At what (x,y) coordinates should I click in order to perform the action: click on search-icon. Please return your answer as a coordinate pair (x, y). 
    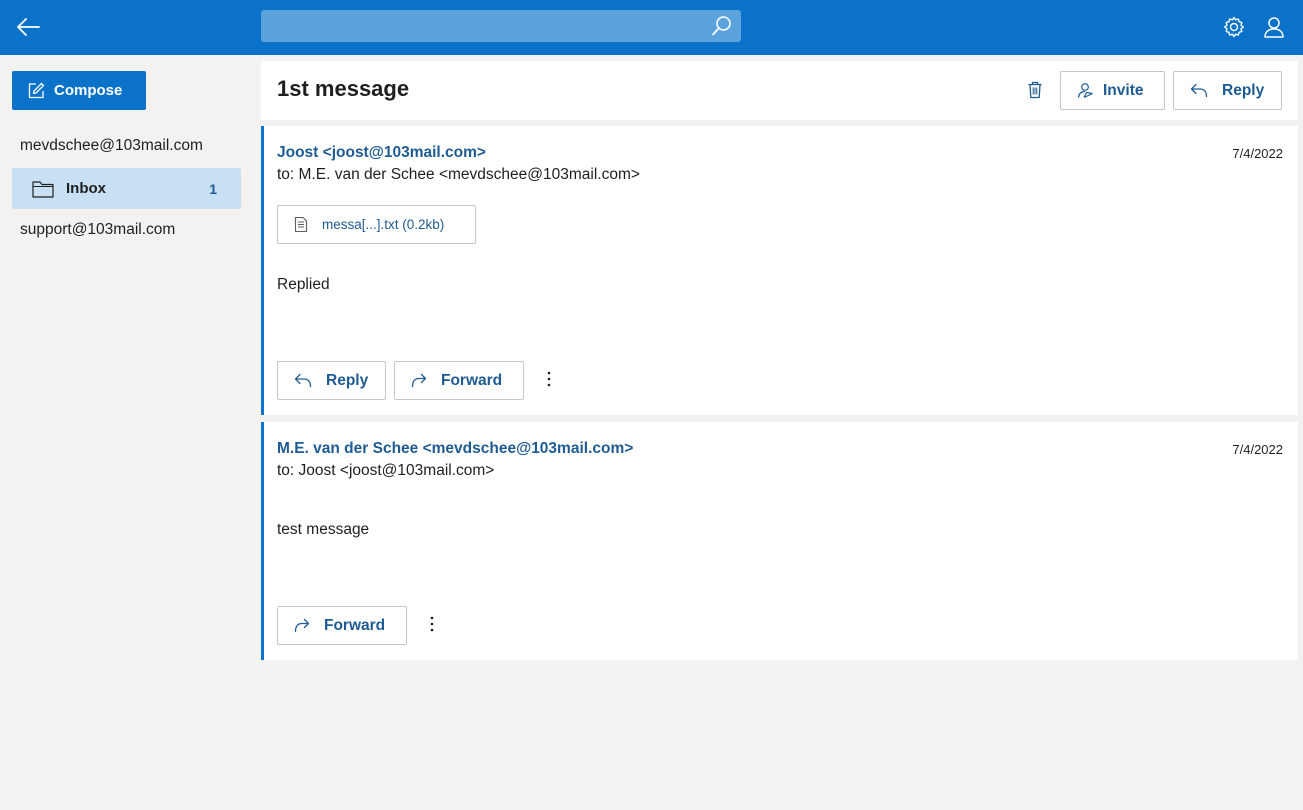
    Looking at the image, I should click on (722, 26).